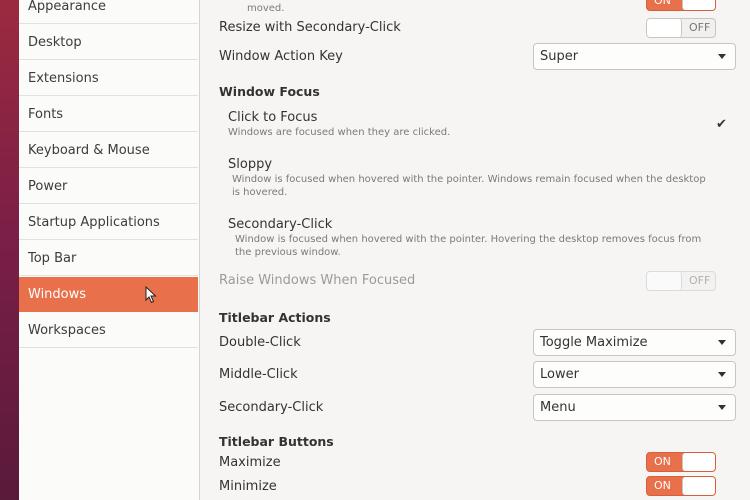 This screenshot has width=750, height=500. What do you see at coordinates (280, 224) in the screenshot?
I see `focus-option-title: Secondary-Click` at bounding box center [280, 224].